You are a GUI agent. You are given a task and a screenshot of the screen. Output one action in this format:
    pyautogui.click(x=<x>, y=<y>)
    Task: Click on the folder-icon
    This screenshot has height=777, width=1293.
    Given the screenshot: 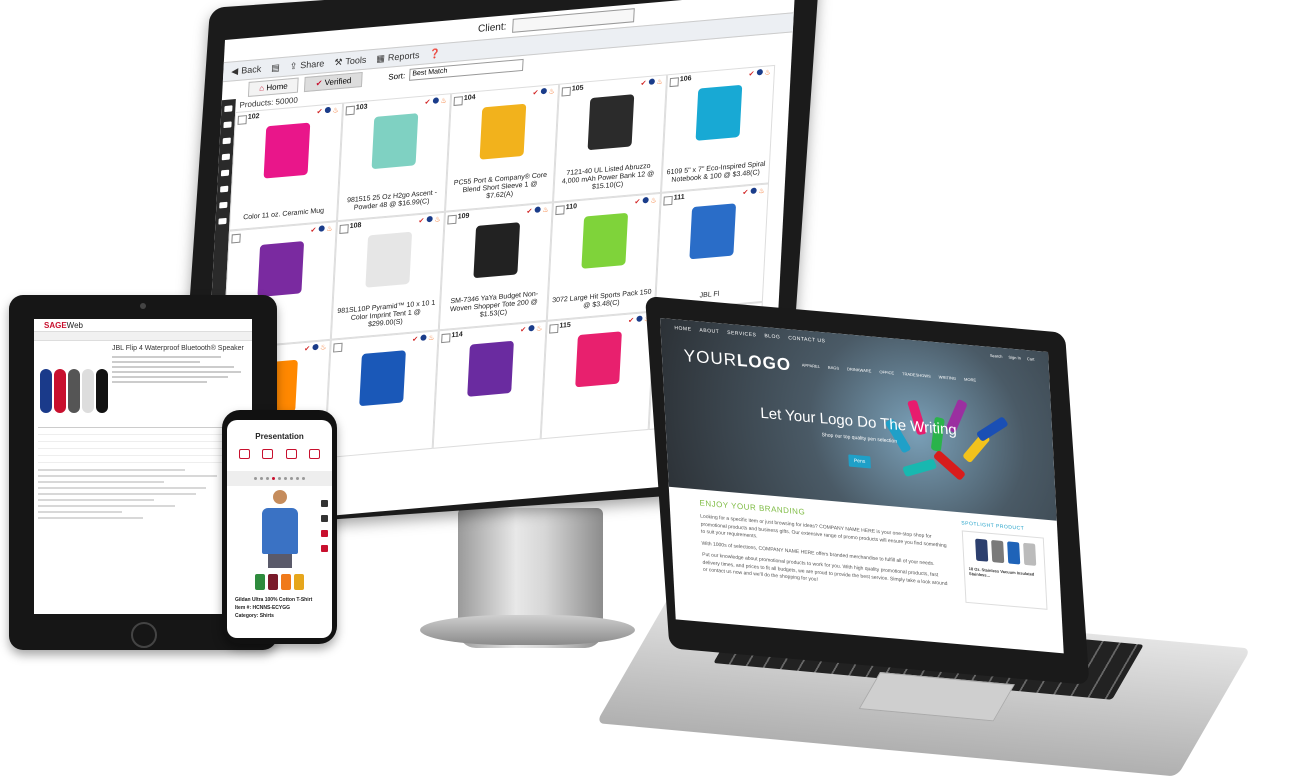 What is the action you would take?
    pyautogui.click(x=226, y=157)
    